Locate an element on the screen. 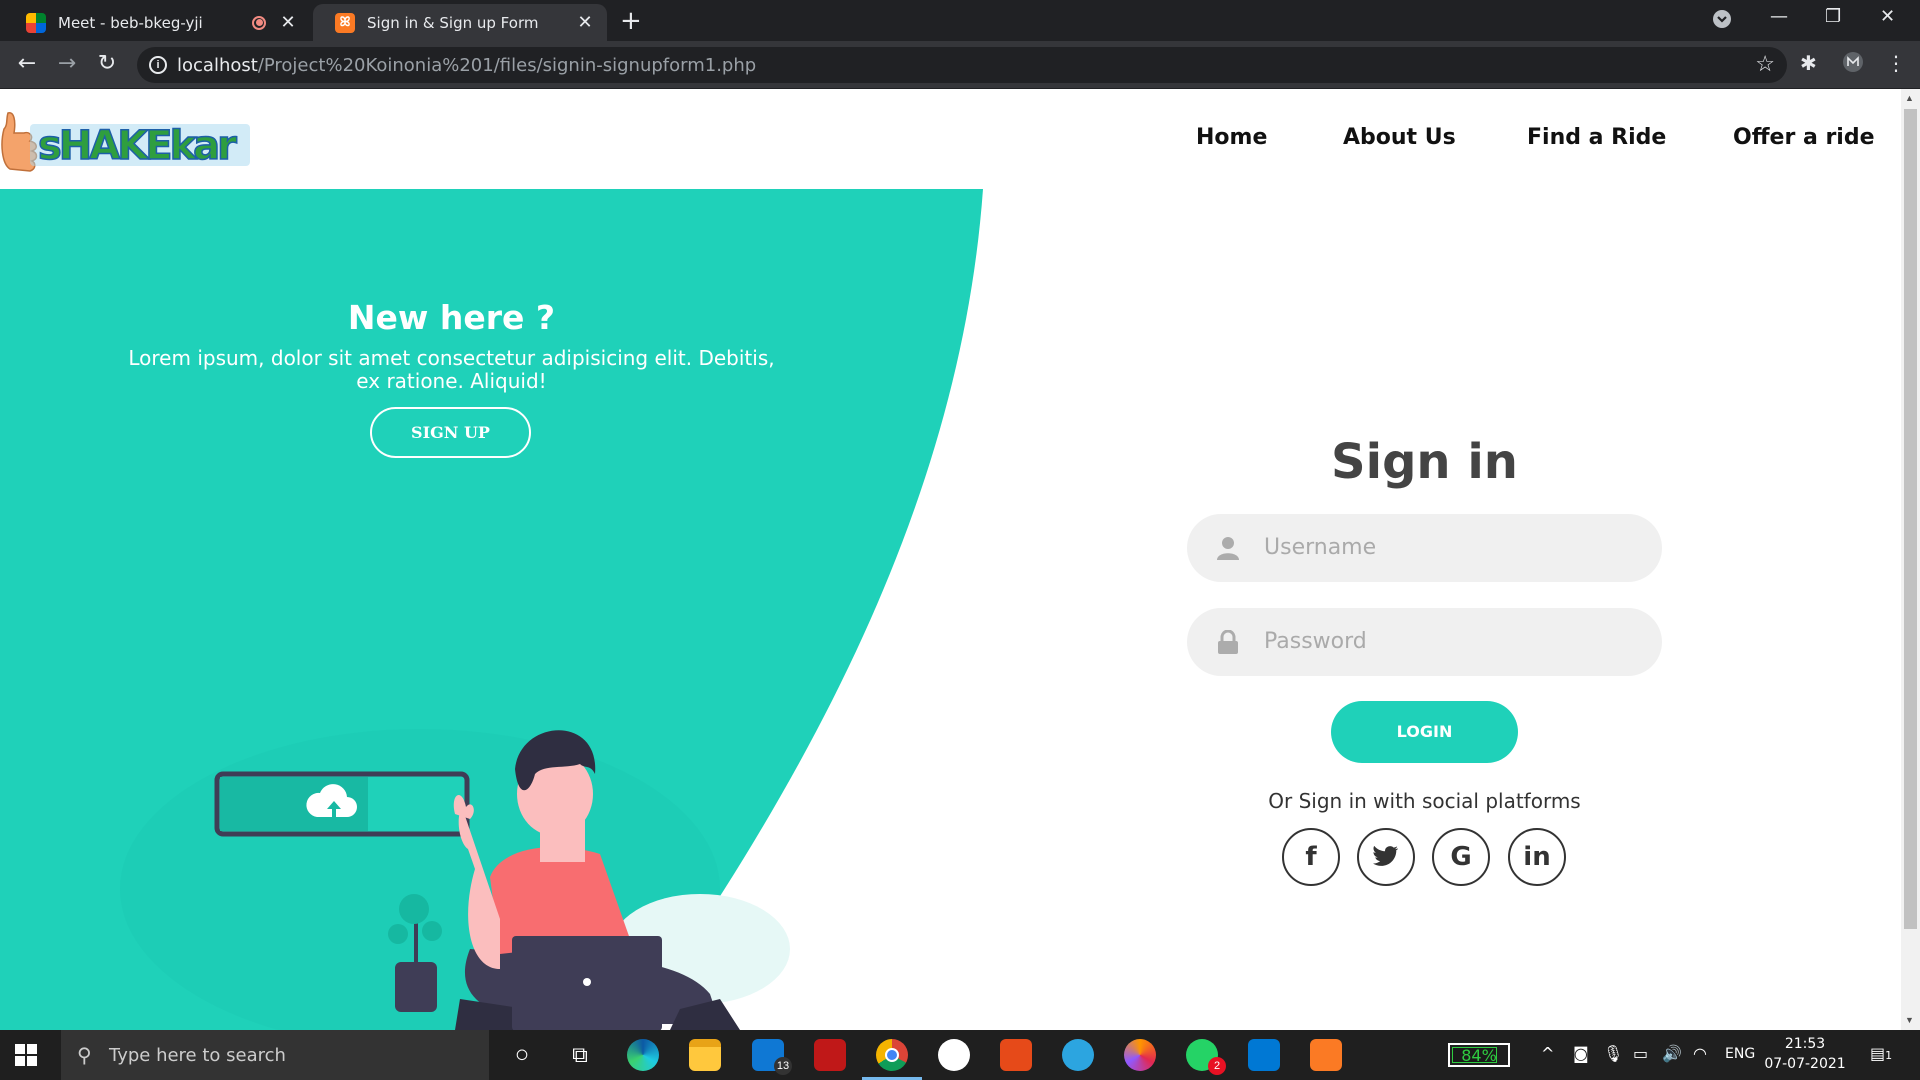 The height and width of the screenshot is (1080, 1920). battery-indicator: 84% is located at coordinates (1479, 1055).